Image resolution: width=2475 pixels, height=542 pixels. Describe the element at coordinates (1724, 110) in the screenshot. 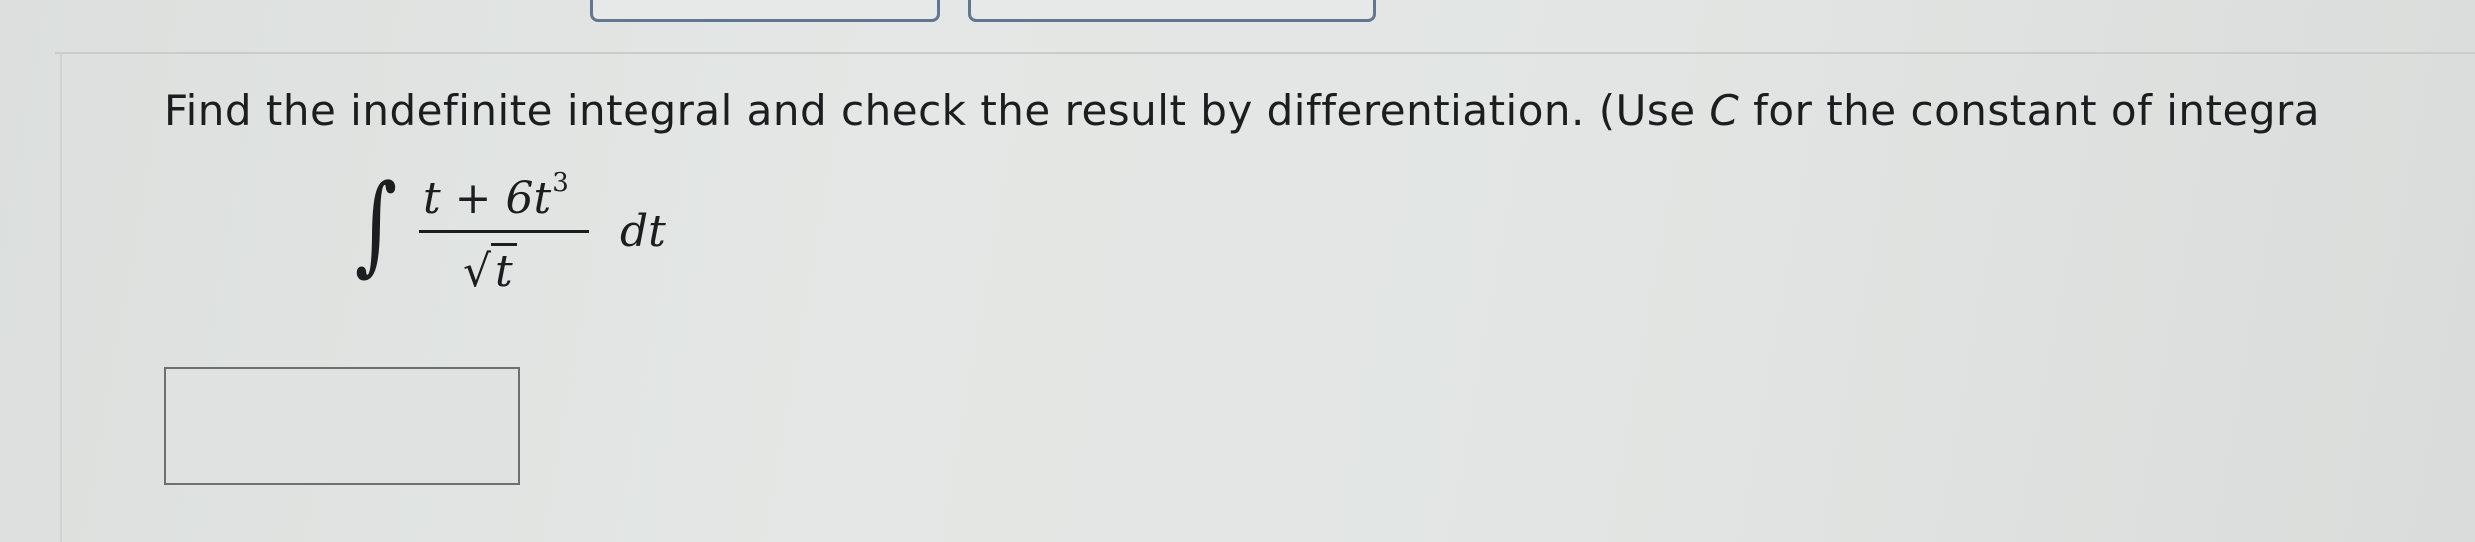

I see `constant-variable: C` at that location.